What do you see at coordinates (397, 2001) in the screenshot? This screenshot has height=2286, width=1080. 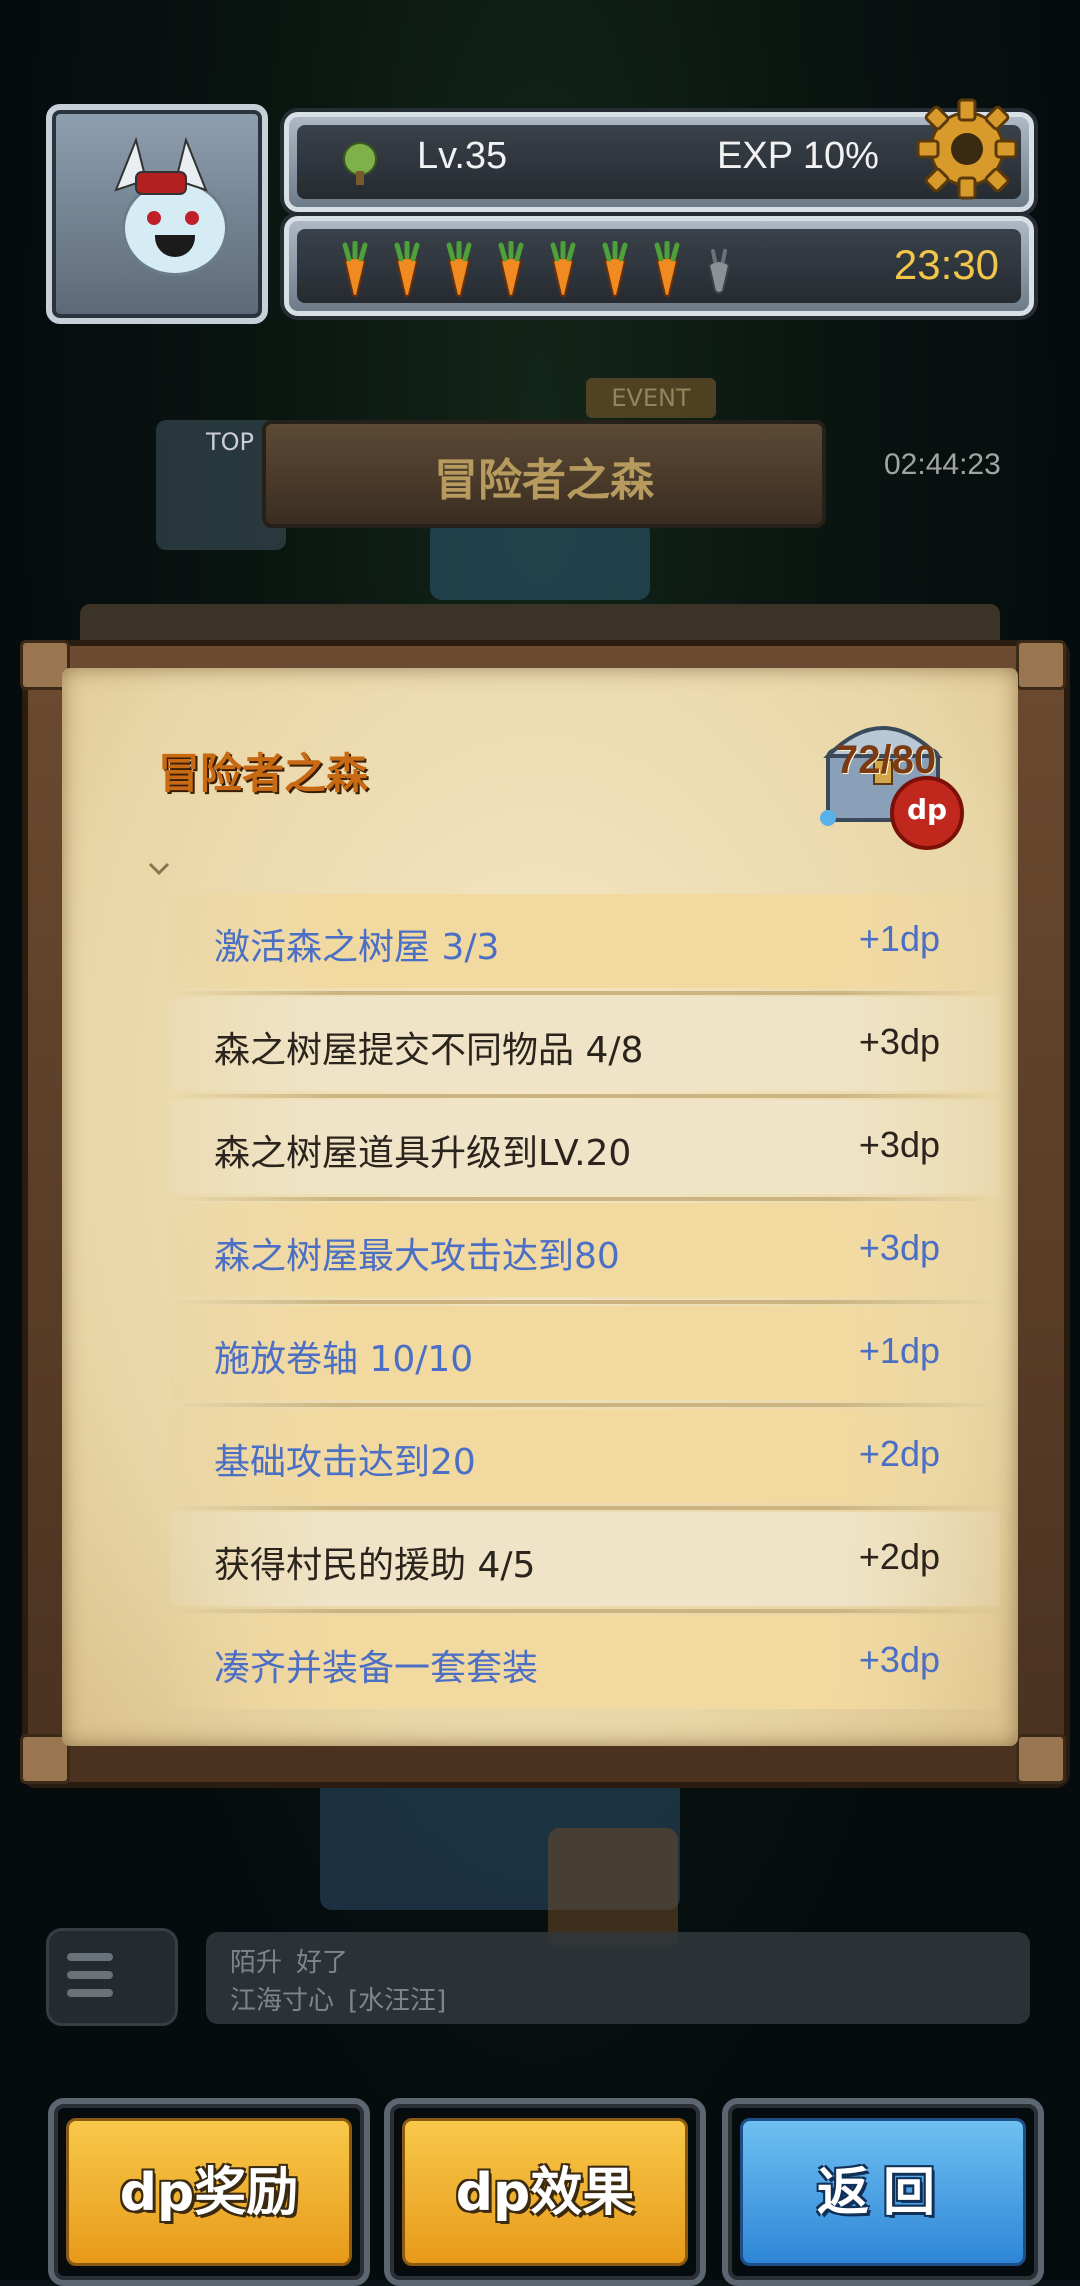 I see `chat-message: [水汪汪]` at bounding box center [397, 2001].